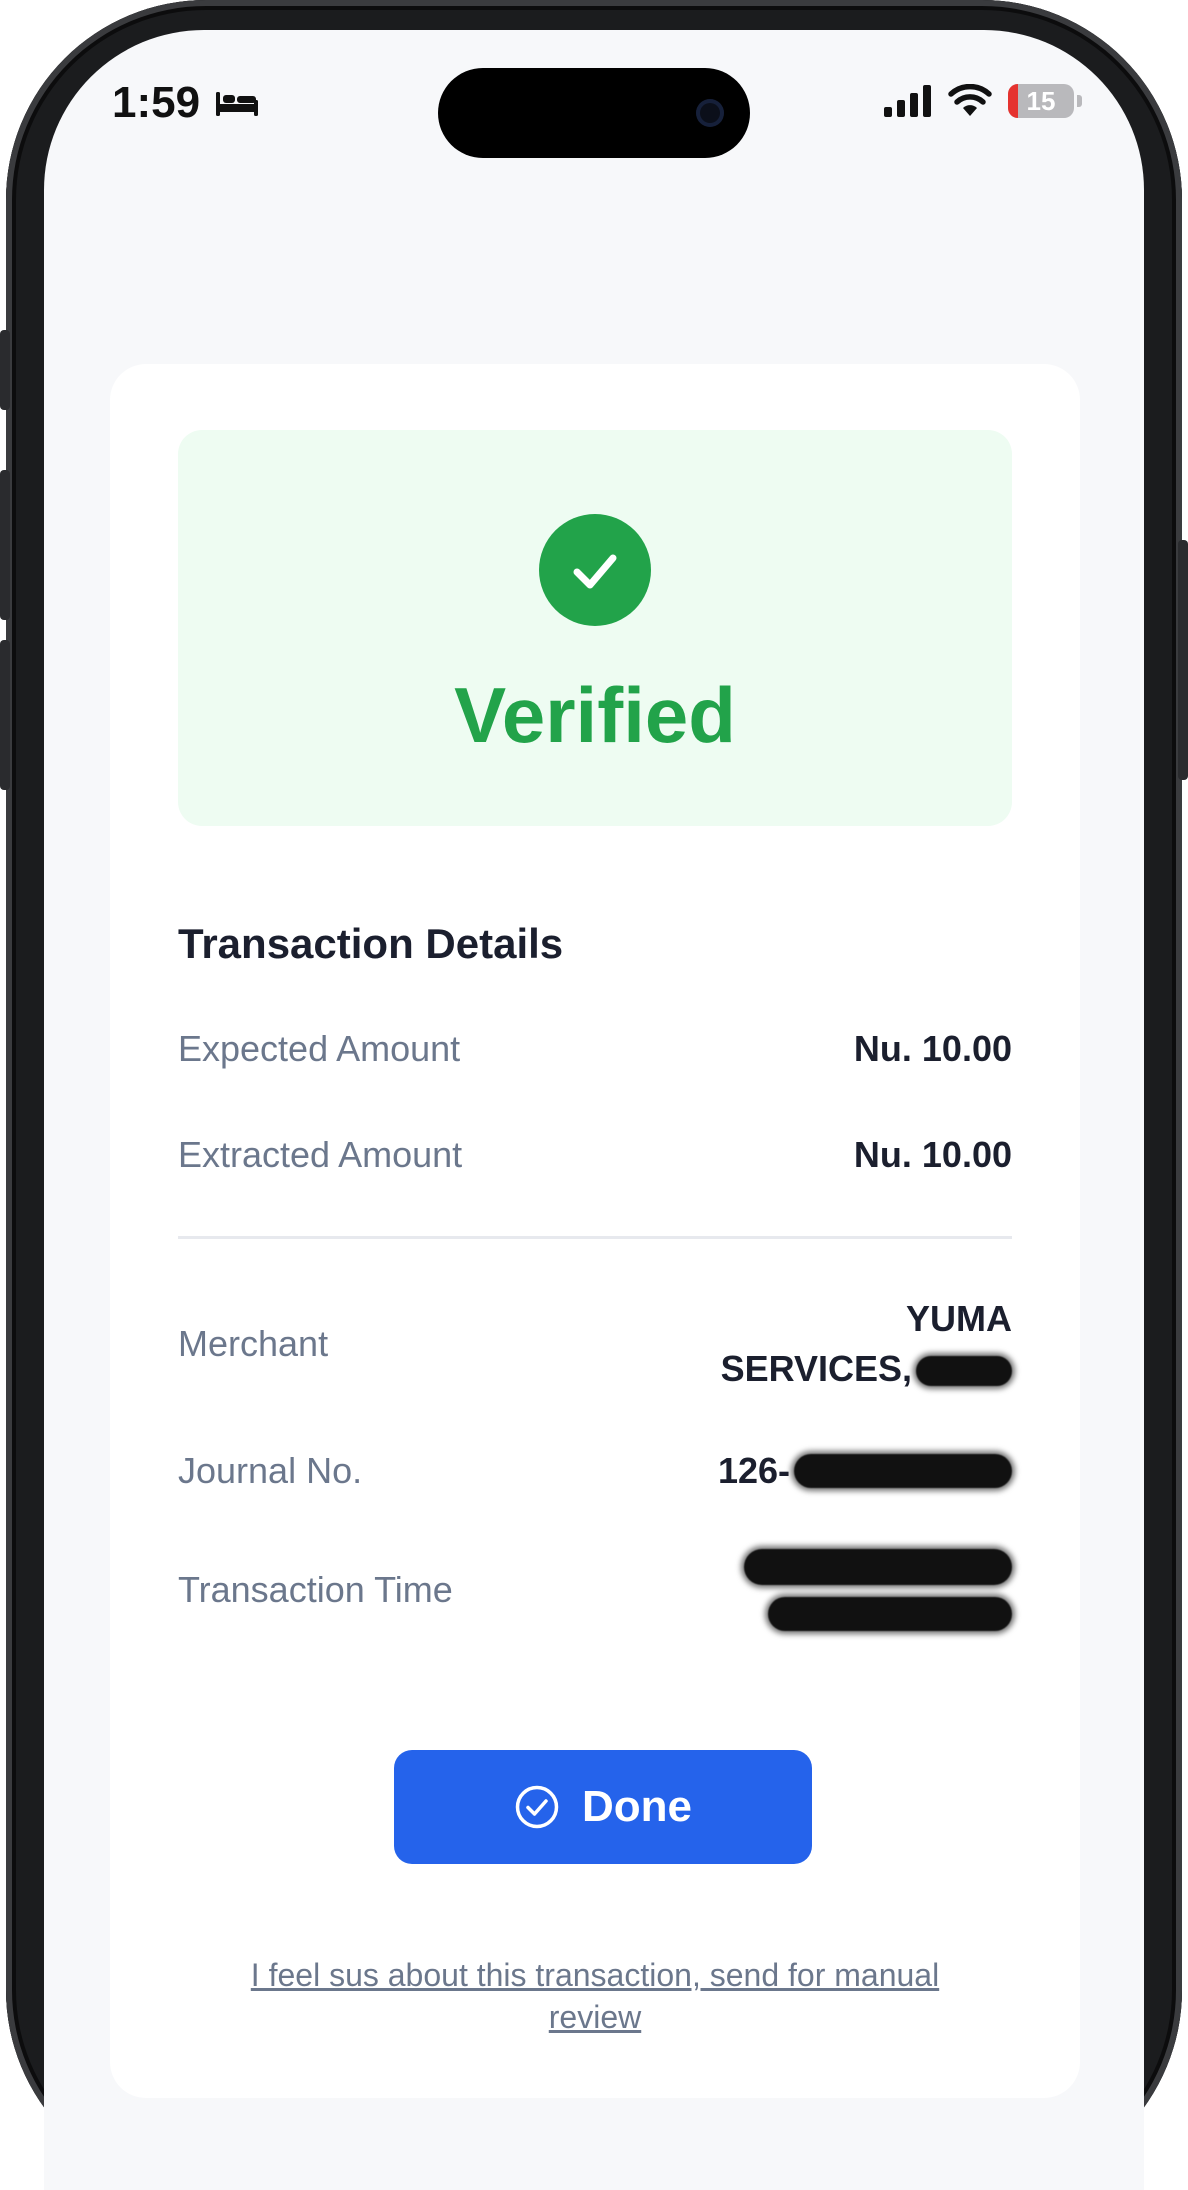 The image size is (1188, 2190). Describe the element at coordinates (595, 715) in the screenshot. I see `verified-status-text: Verified` at that location.